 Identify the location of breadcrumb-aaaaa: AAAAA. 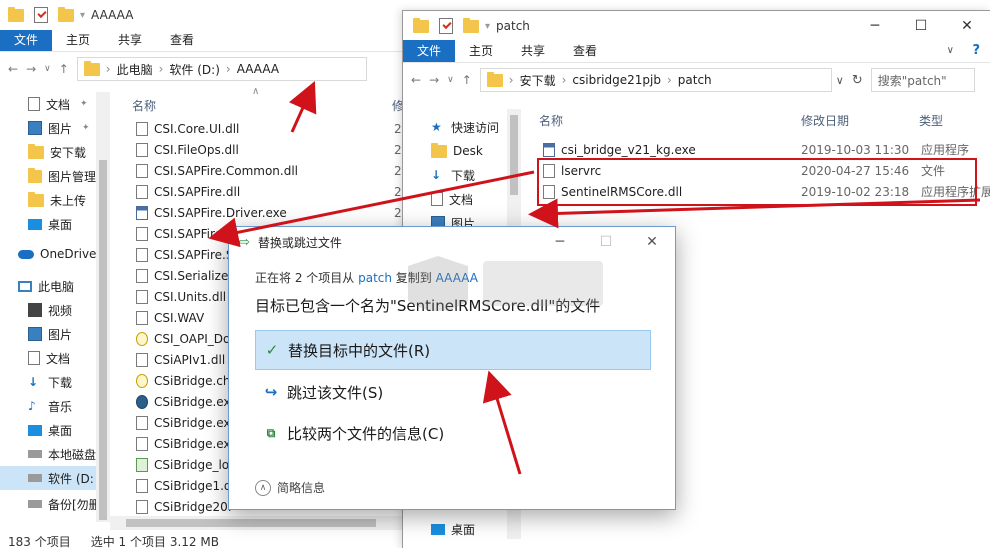
(258, 69).